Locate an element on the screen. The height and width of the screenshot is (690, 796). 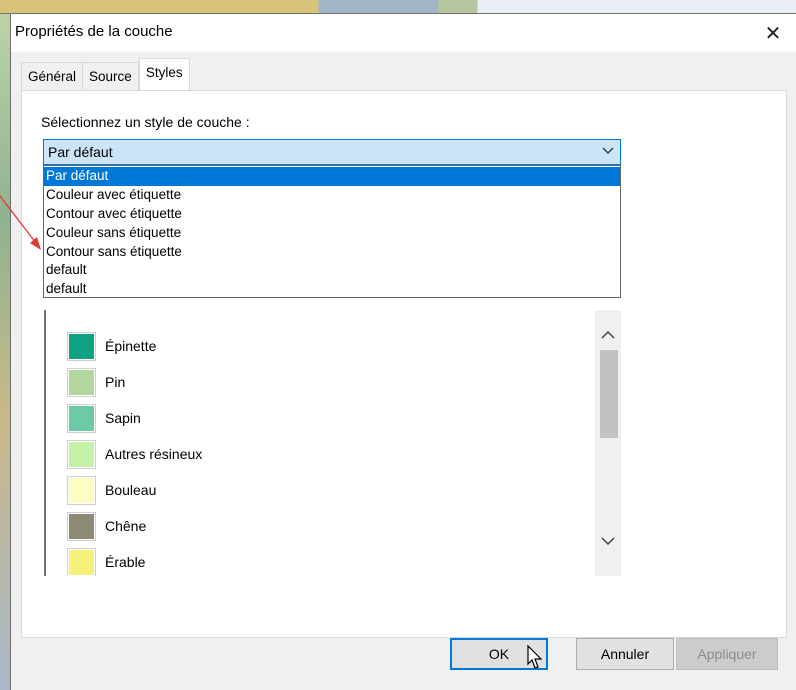
legend-item: Érable is located at coordinates (134, 560).